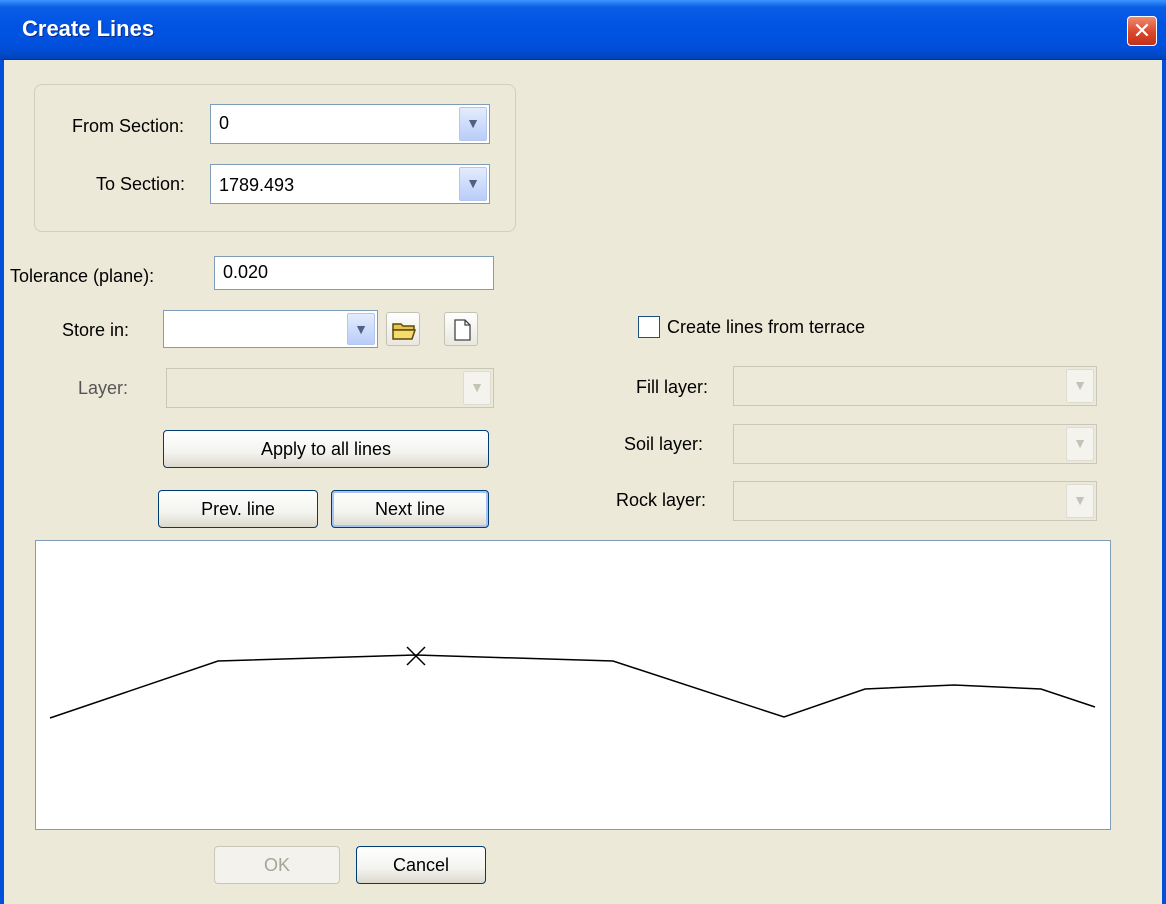 This screenshot has height=904, width=1166. What do you see at coordinates (672, 387) in the screenshot?
I see `fill-layer-label: Fill layer:` at bounding box center [672, 387].